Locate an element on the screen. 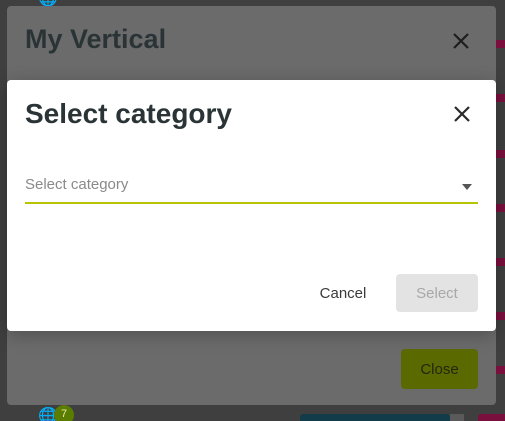  category-select-placeholder: Select category is located at coordinates (77, 184).